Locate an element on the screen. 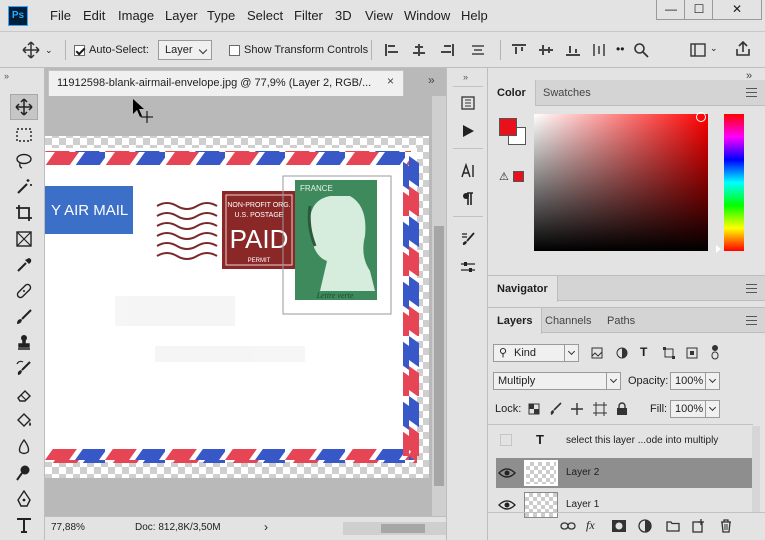 Image resolution: width=765 pixels, height=540 pixels. menu-3d: 3D is located at coordinates (343, 15).